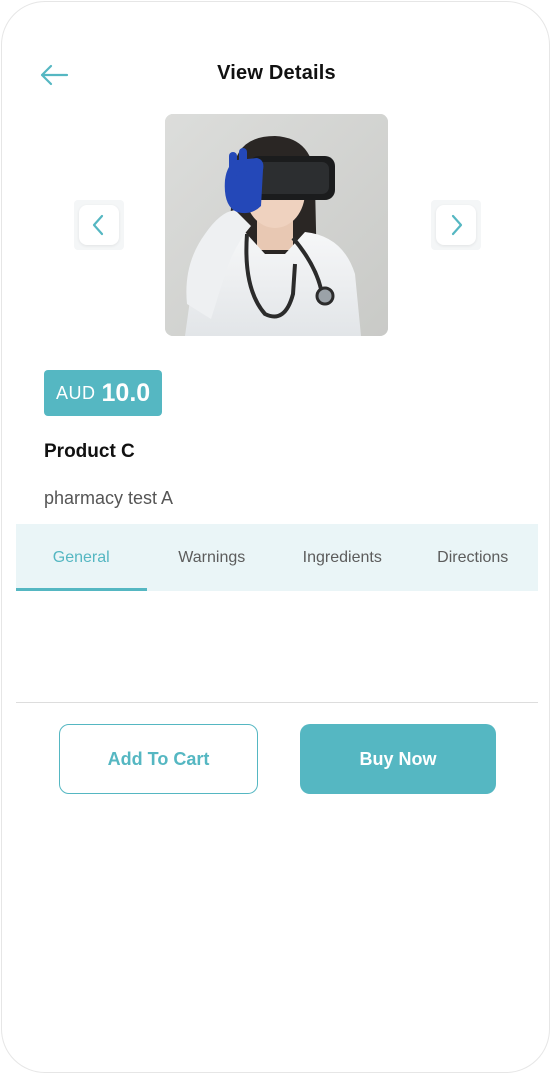 This screenshot has height=1074, width=551. I want to click on detail-tabs: General Warnings Ingredients Directions, so click(277, 557).